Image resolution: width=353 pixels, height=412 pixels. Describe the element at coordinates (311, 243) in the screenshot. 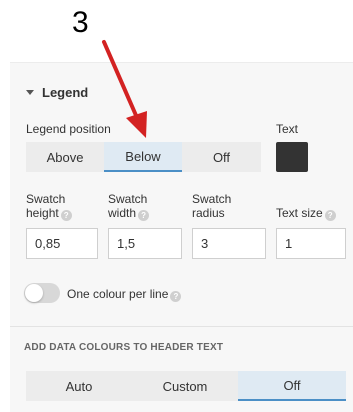

I see `text-size-input` at that location.